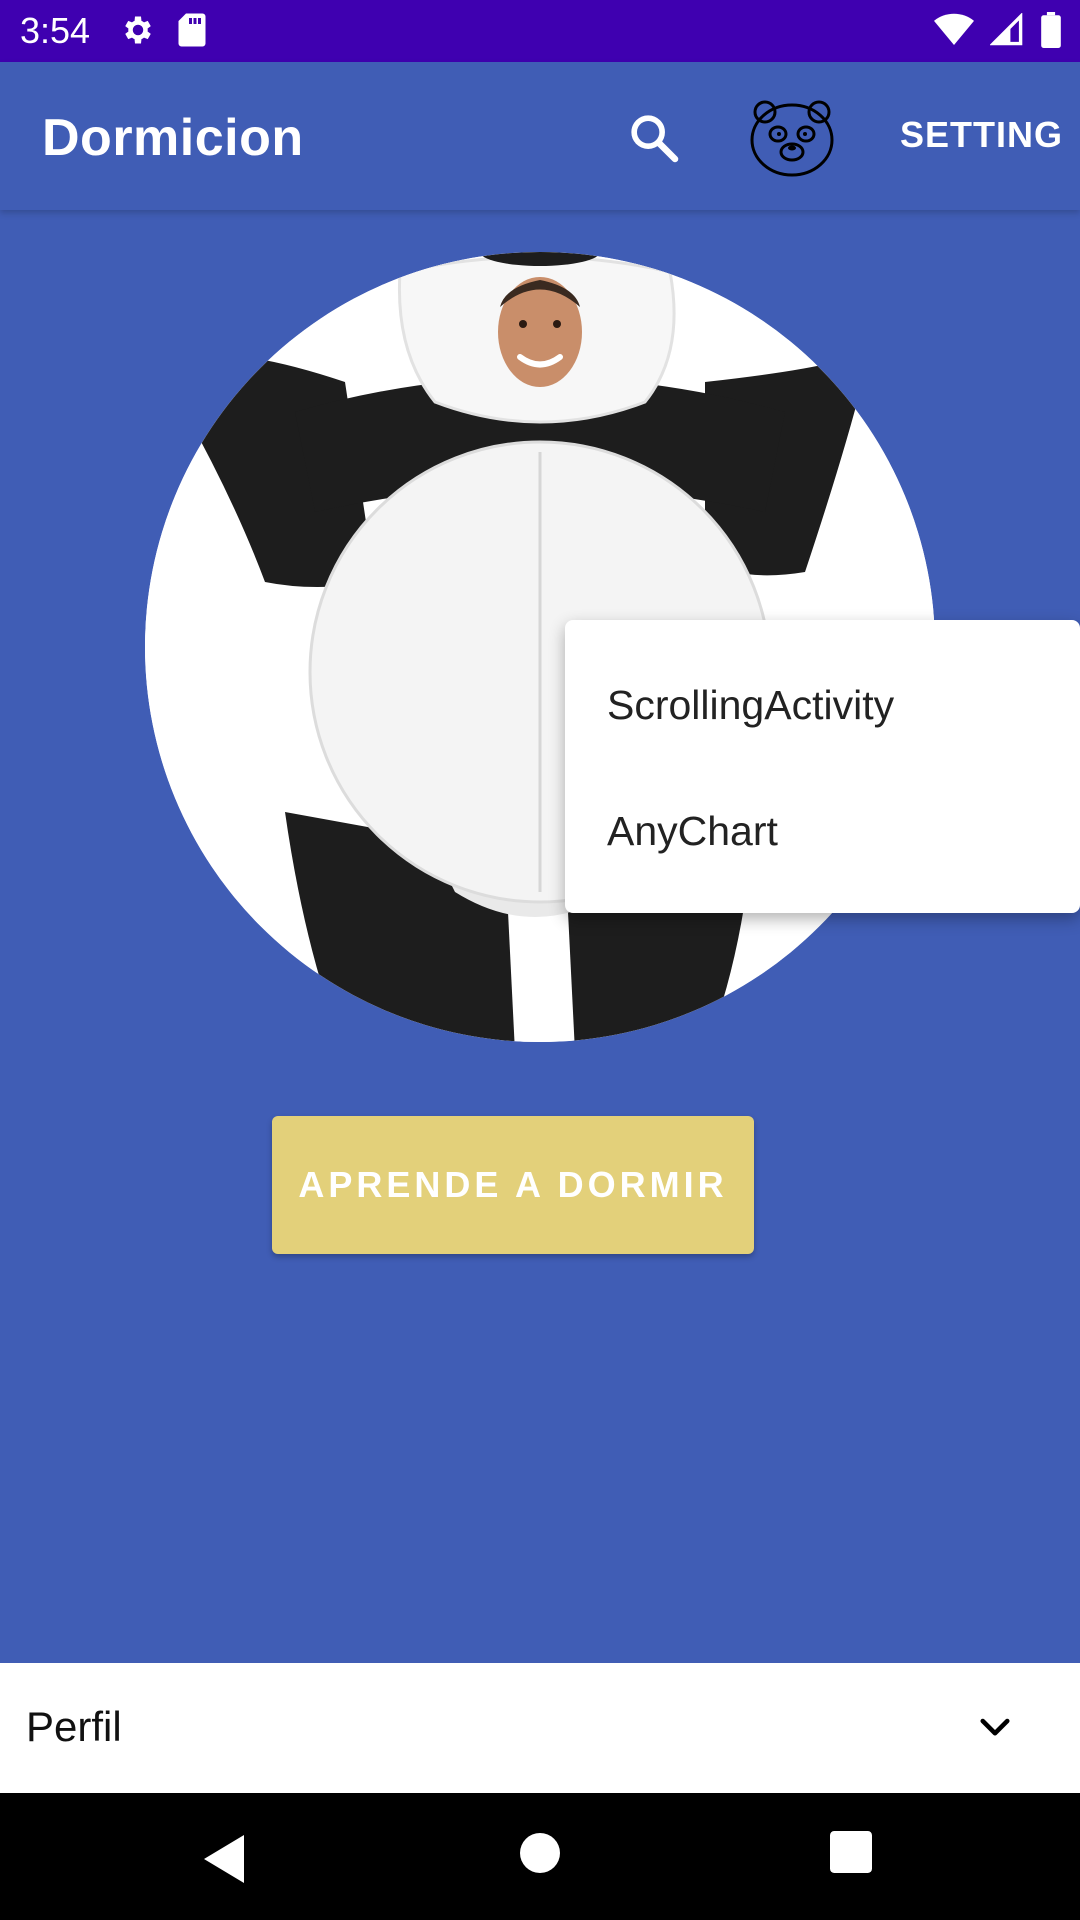  What do you see at coordinates (981, 135) in the screenshot?
I see `setting-button: SETTING` at bounding box center [981, 135].